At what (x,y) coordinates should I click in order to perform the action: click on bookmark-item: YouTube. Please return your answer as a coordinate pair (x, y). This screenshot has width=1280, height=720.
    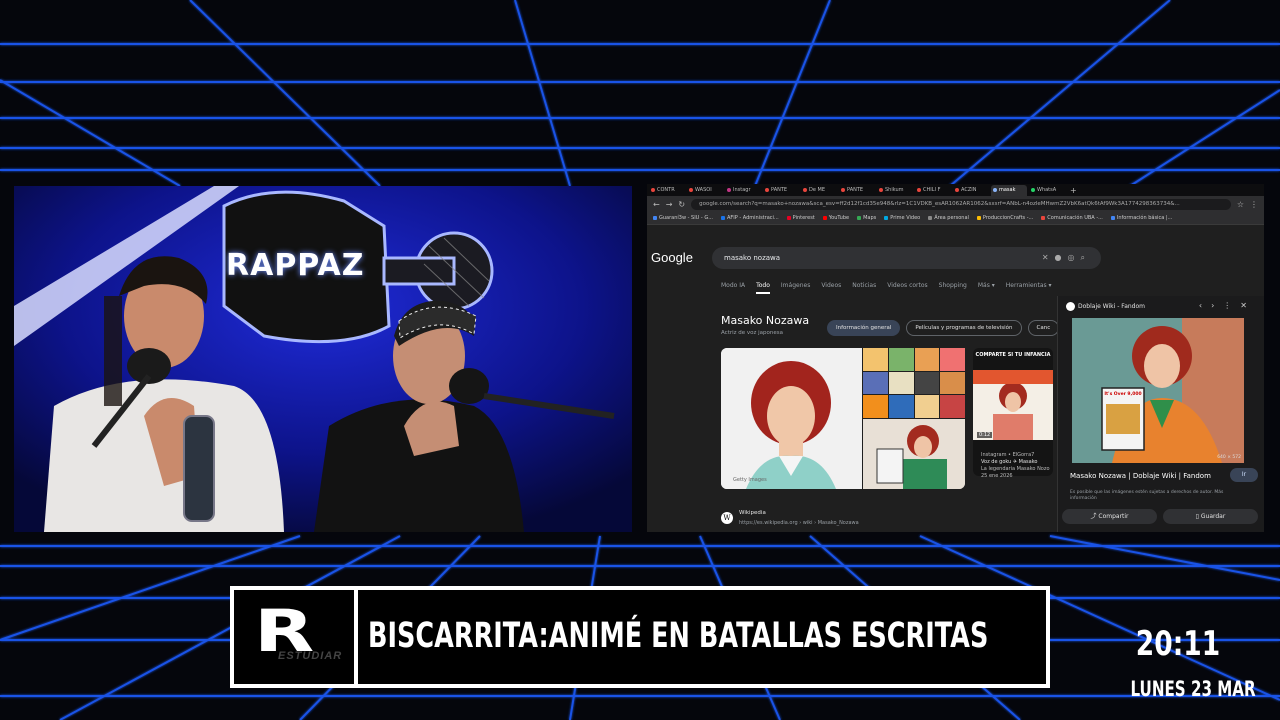
    Looking at the image, I should click on (835, 218).